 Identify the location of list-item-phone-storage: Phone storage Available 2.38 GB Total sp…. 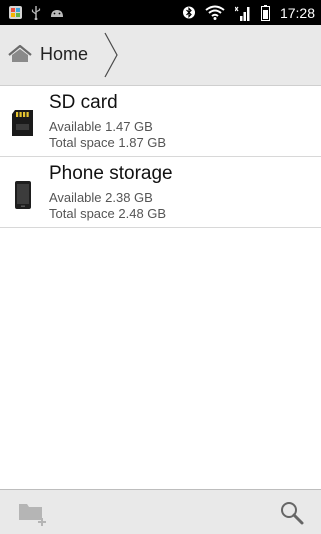
(160, 192).